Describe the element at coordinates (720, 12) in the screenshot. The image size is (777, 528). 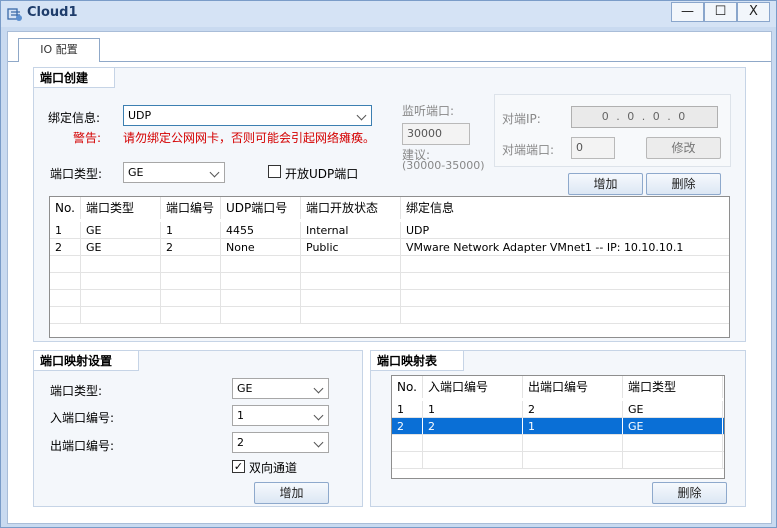
I see `maximize-button: ☐` at that location.